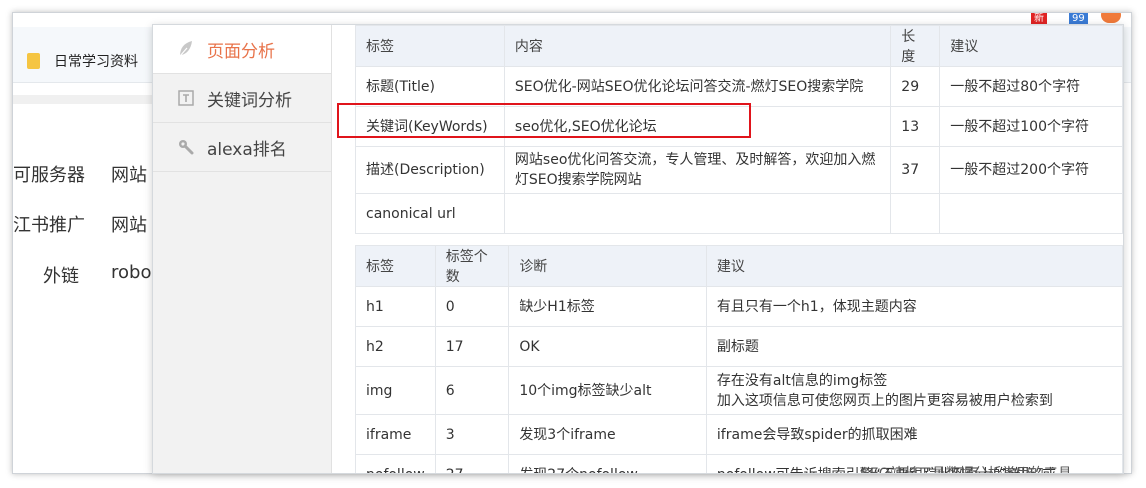 This screenshot has width=1146, height=488. I want to click on advice-cell: 存在没有alt信息的img标签 加入这项信息可使您网页上的图片更容易被用户检索到, so click(914, 390).